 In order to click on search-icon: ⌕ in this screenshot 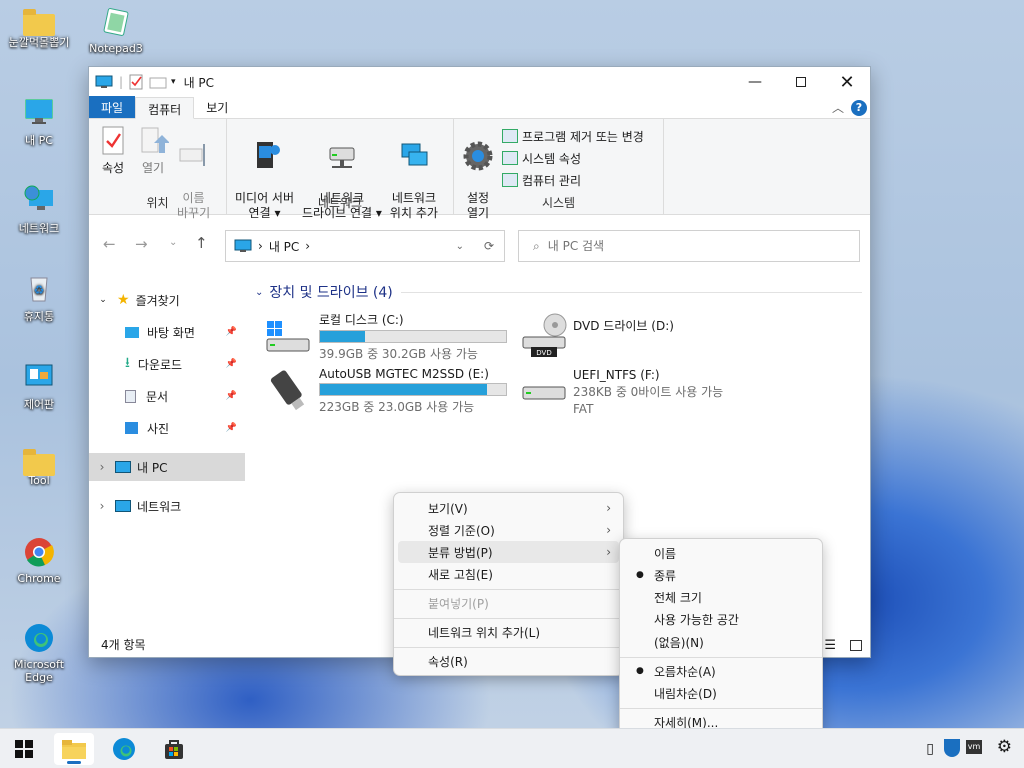, I will do `click(536, 245)`.